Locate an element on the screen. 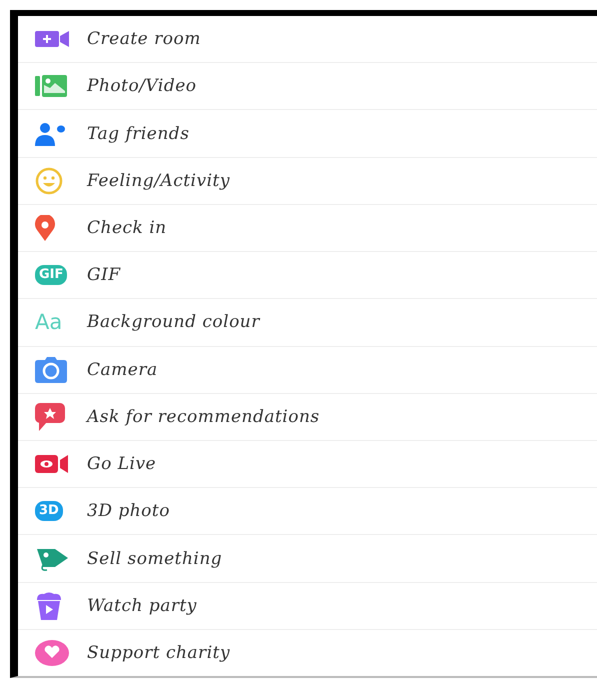 This screenshot has height=684, width=597. menu-item: Tag friends is located at coordinates (307, 134).